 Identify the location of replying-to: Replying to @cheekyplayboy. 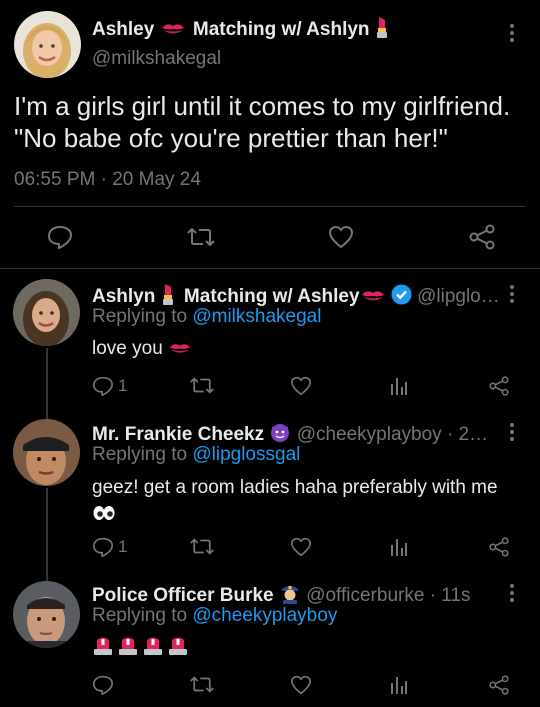
(214, 616).